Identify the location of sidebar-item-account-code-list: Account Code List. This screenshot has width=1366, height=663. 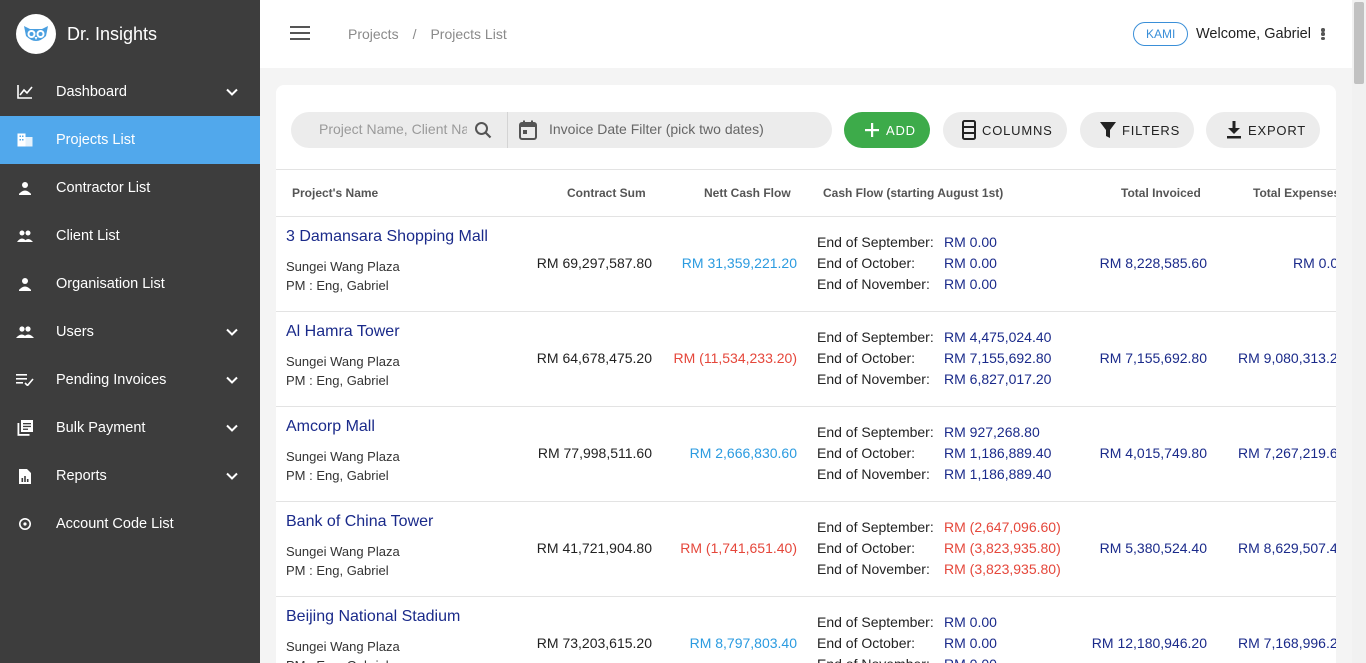
(130, 524).